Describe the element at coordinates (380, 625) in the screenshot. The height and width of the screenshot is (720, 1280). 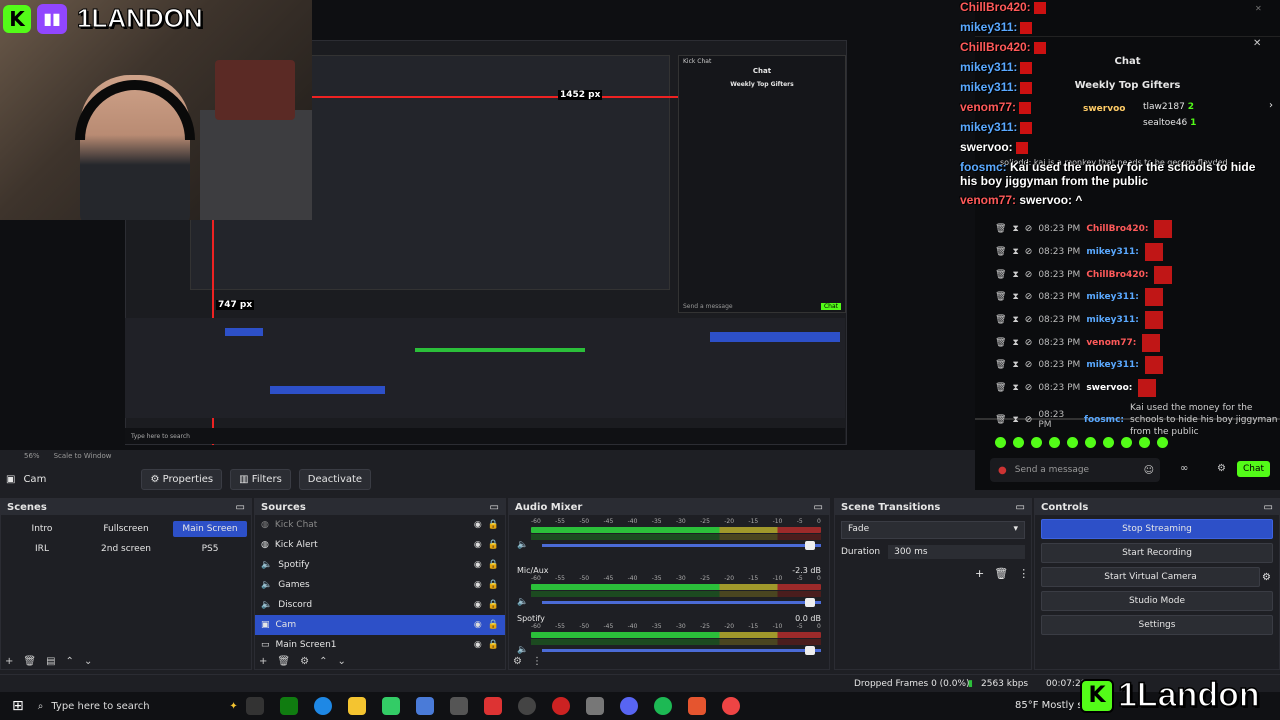
I see `source-item: ▣ Cam ◉ 🔒` at that location.